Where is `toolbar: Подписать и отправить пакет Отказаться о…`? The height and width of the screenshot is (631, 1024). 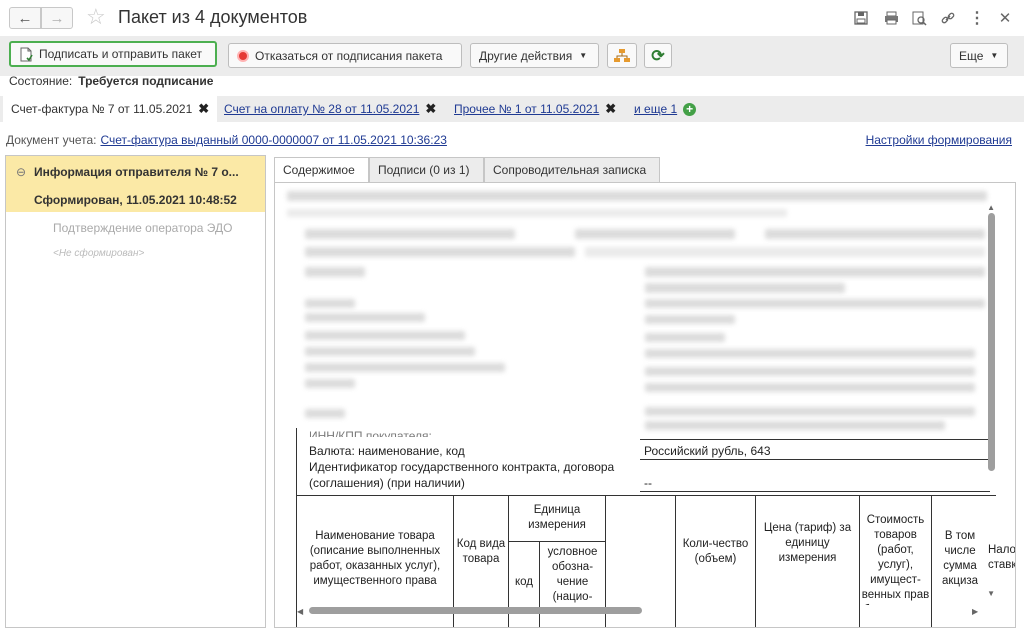 toolbar: Подписать и отправить пакет Отказаться о… is located at coordinates (512, 56).